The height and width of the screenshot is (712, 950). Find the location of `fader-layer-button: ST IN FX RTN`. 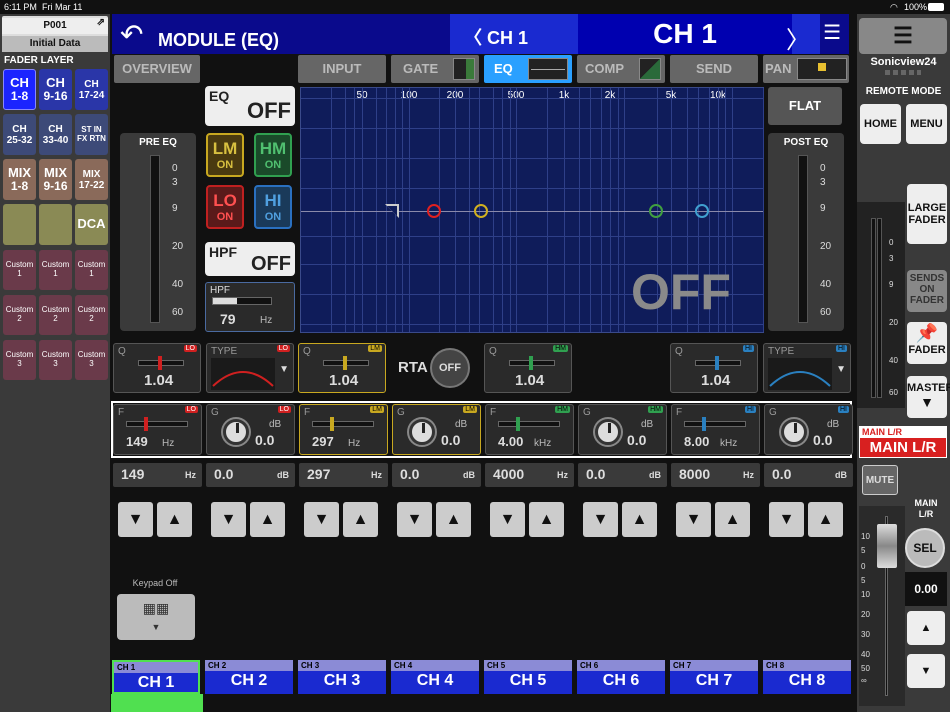

fader-layer-button: ST IN FX RTN is located at coordinates (91, 134).